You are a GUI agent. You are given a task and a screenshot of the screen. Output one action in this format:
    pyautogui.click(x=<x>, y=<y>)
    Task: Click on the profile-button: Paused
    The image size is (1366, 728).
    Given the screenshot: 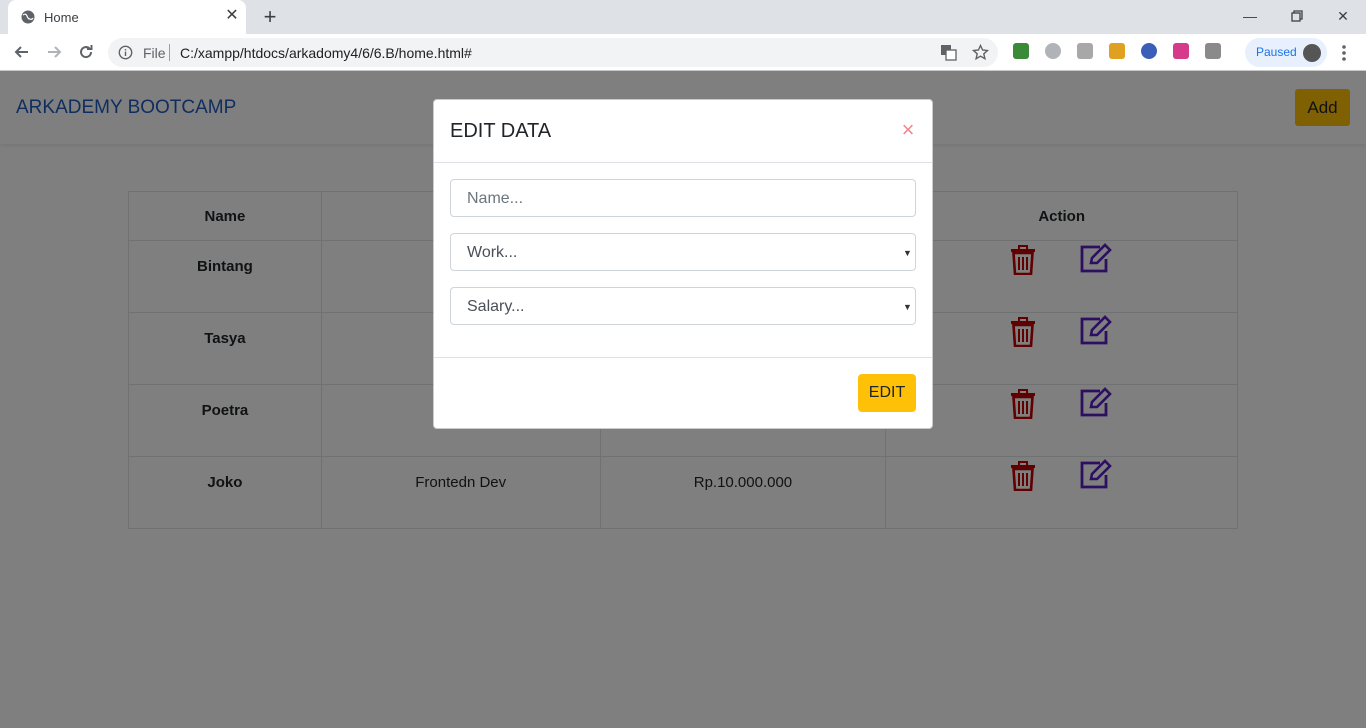 What is the action you would take?
    pyautogui.click(x=1286, y=52)
    